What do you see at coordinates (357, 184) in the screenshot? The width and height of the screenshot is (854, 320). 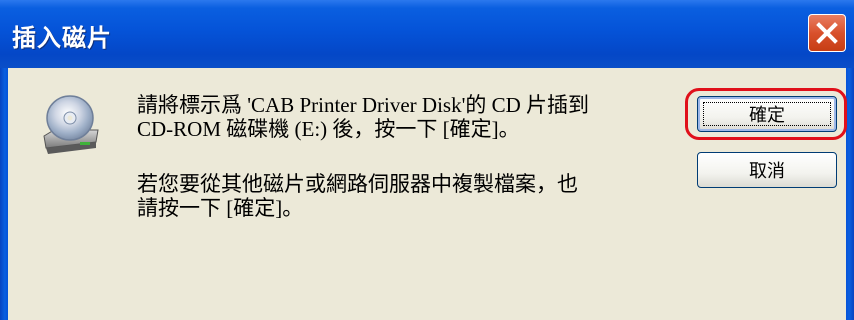 I see `message-line-3: 若您要從其他磁片或網路伺服器中複製檔案，也` at bounding box center [357, 184].